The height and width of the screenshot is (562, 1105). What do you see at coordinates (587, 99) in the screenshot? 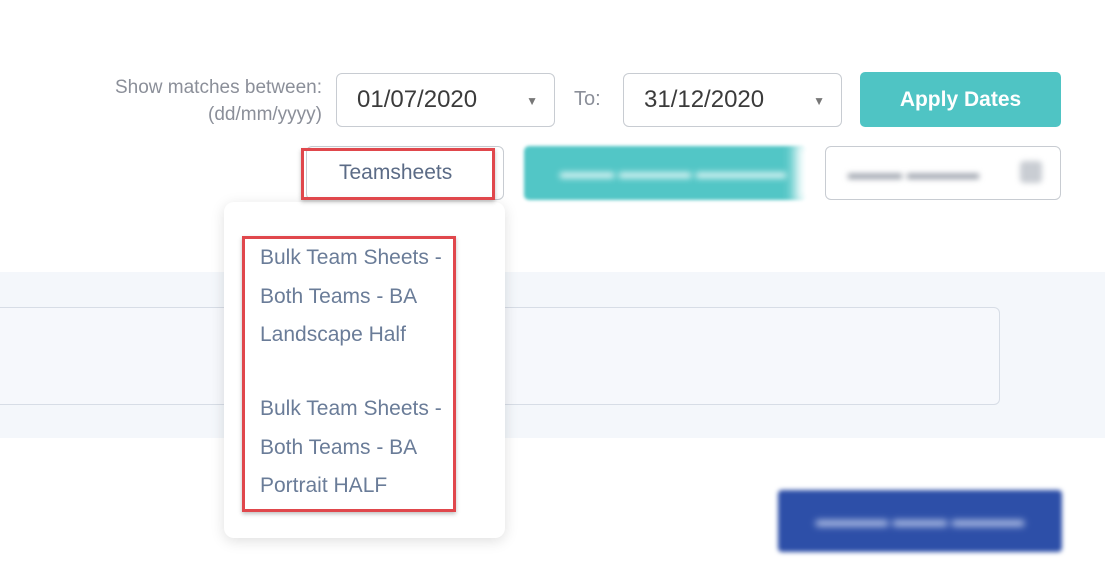
I see `to-label: To:` at bounding box center [587, 99].